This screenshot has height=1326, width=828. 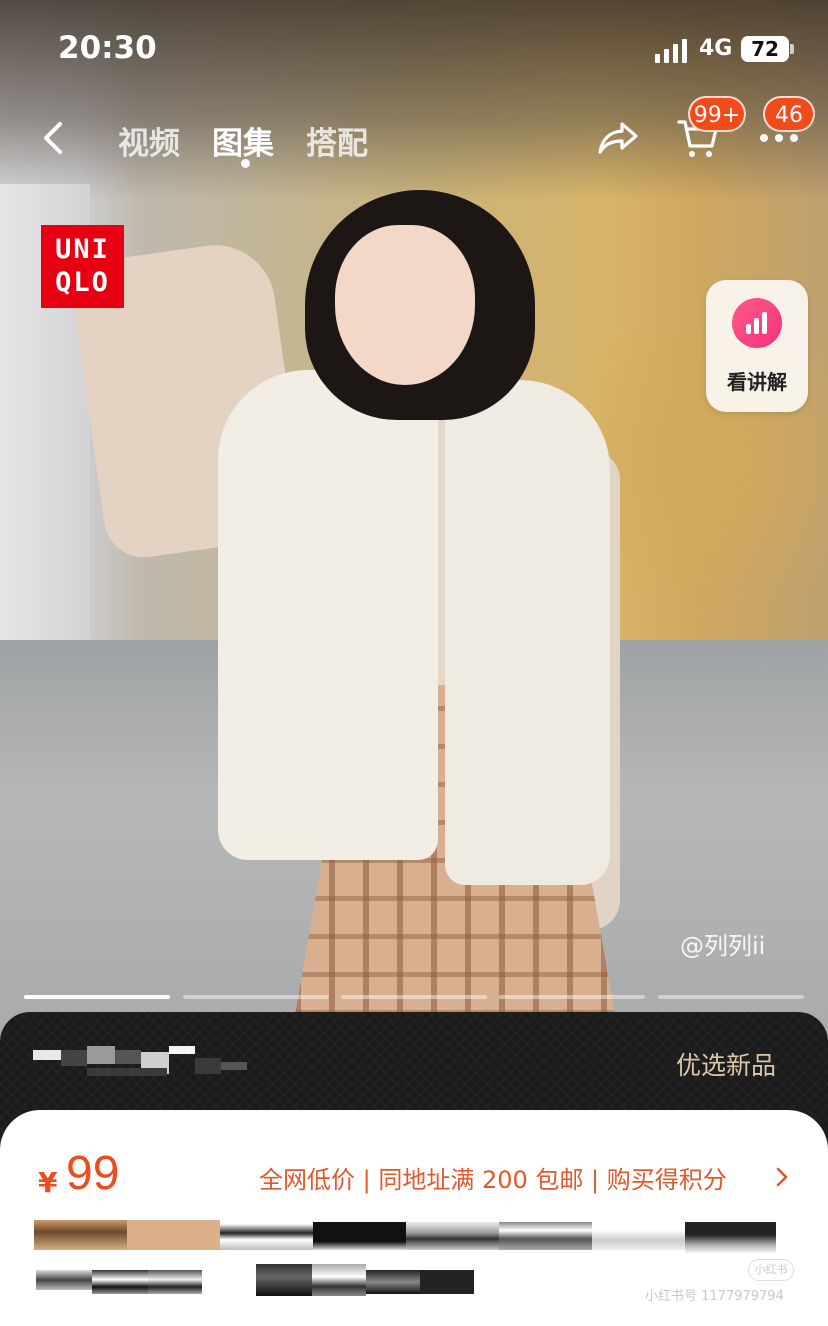 I want to click on promo-text: 全网低价 | 同地址满 200 包邮 | 购买得积分, so click(x=493, y=1177).